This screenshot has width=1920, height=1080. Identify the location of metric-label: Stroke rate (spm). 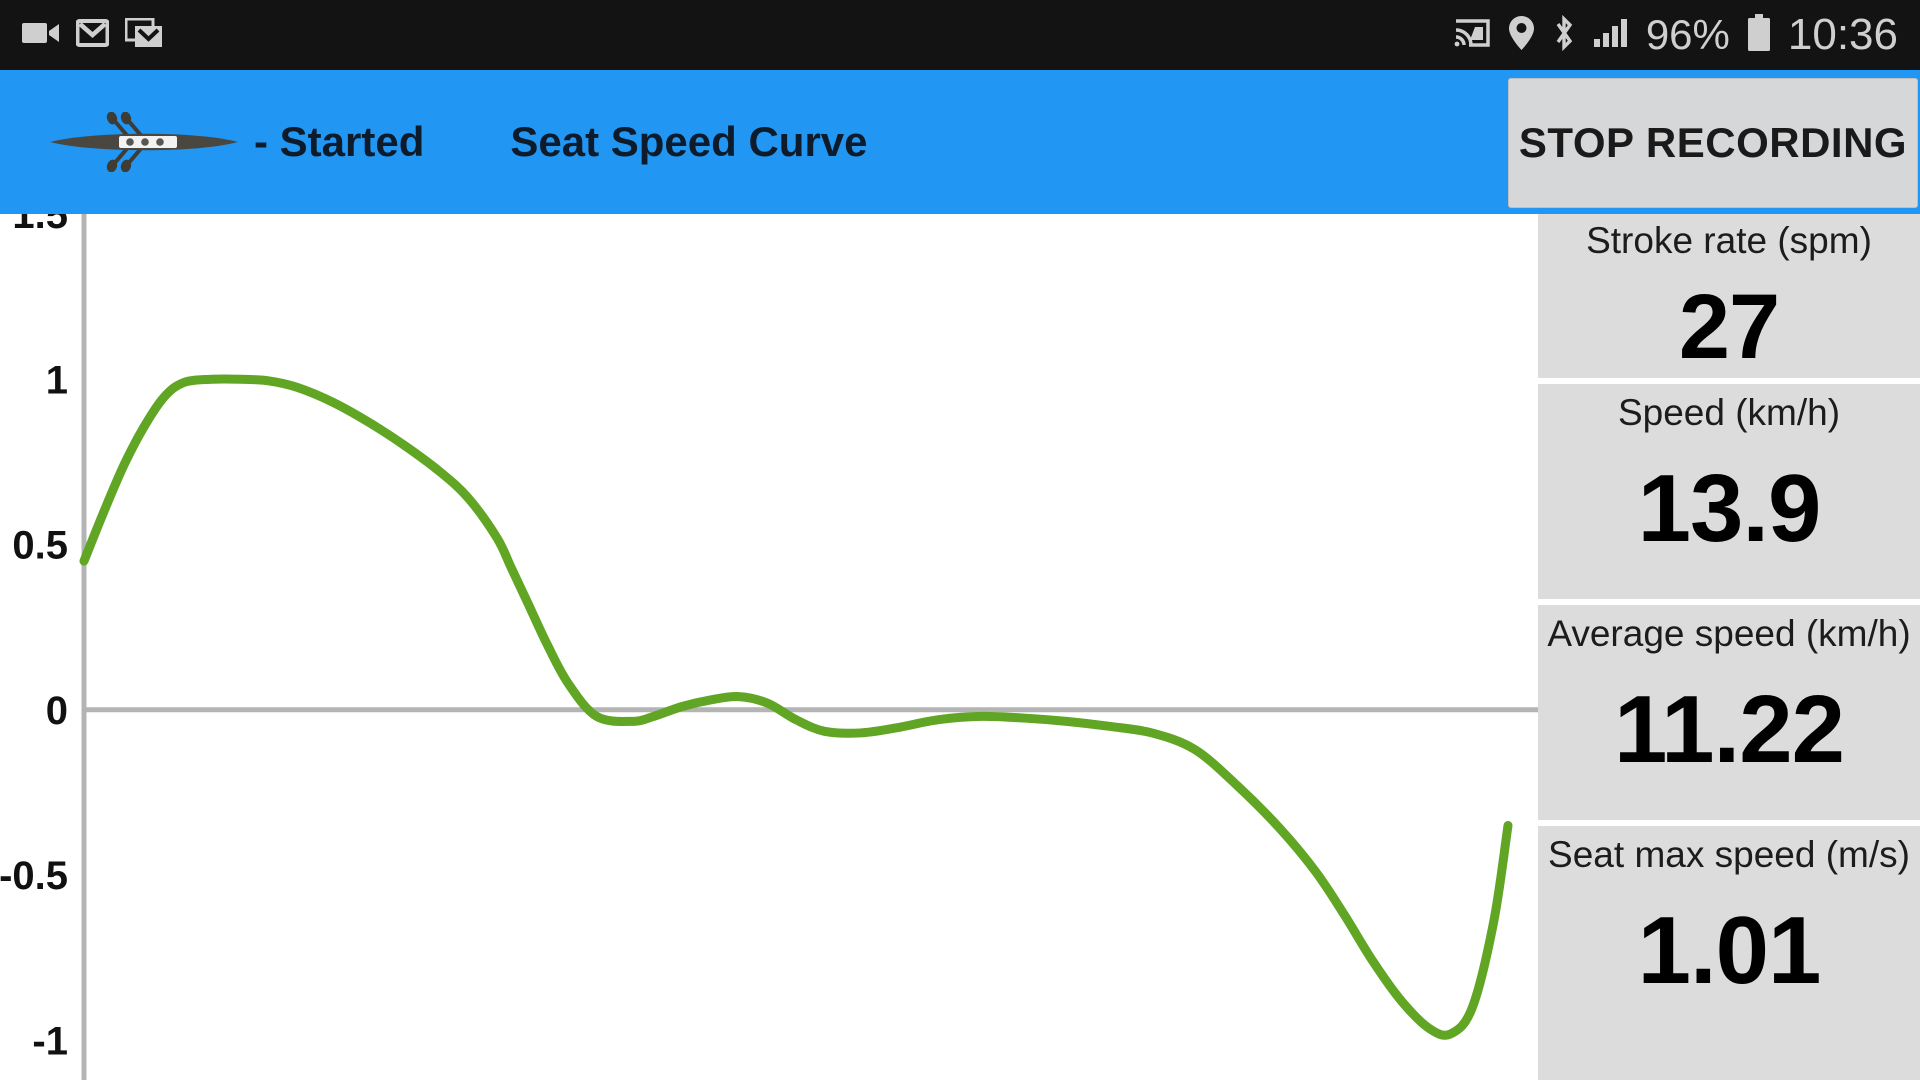
(1729, 240).